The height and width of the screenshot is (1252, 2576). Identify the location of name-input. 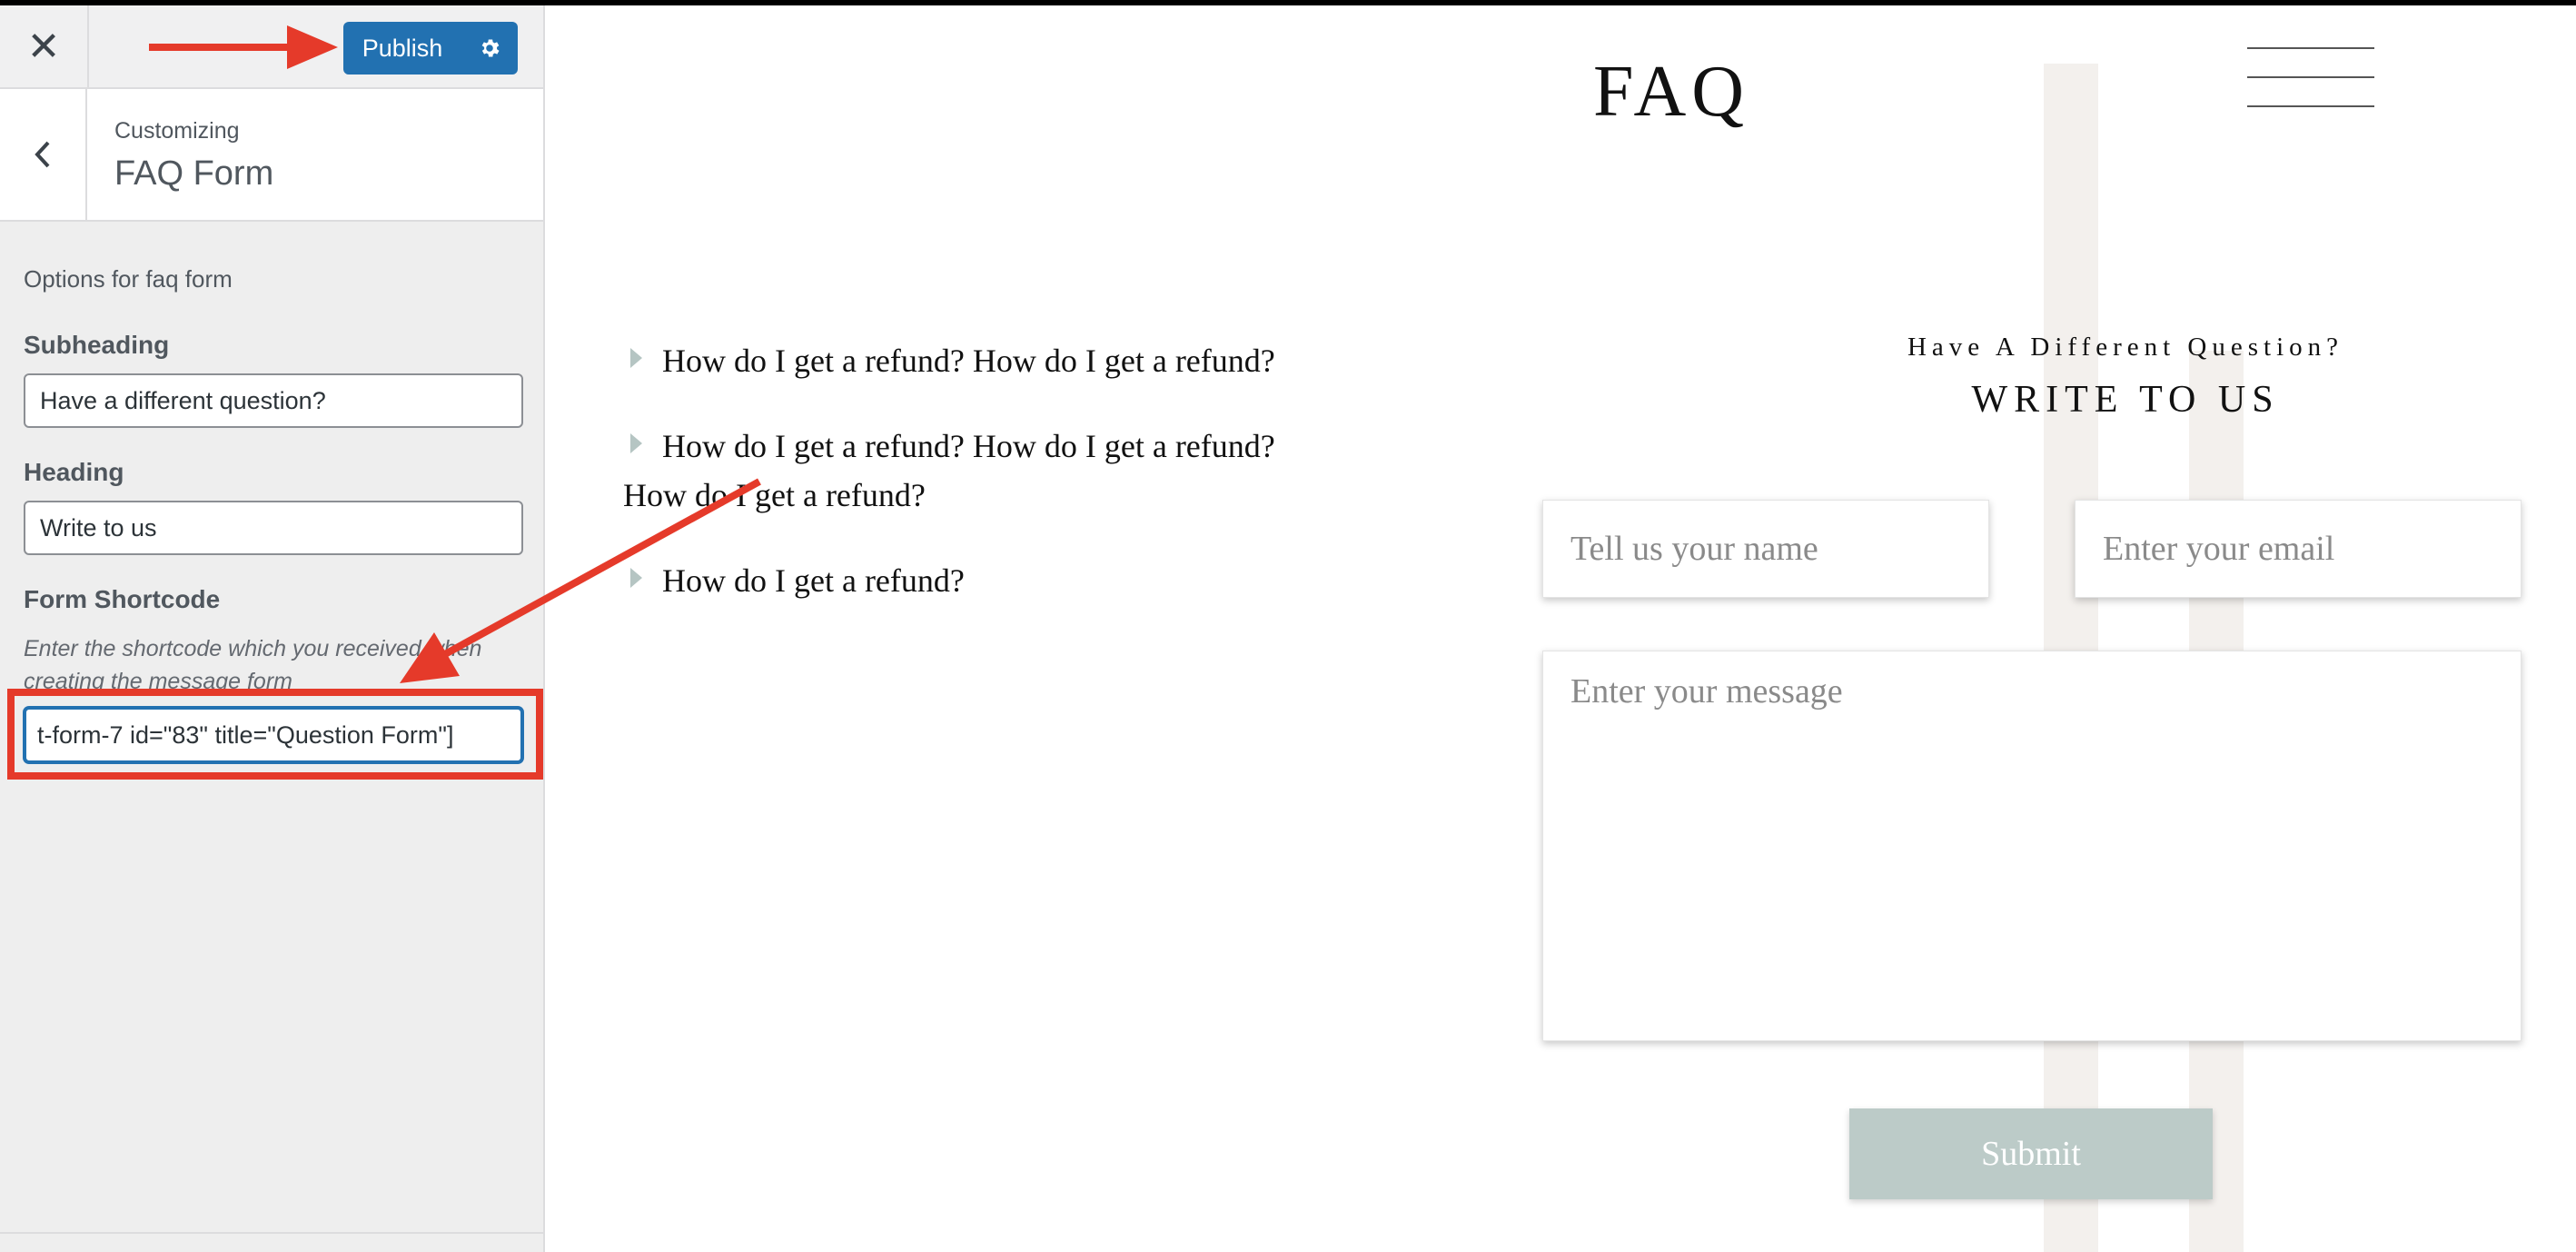
(1765, 549).